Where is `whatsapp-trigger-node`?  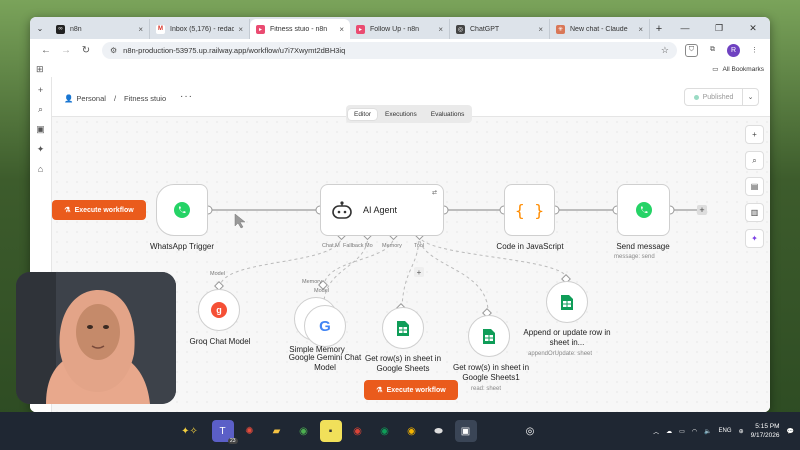 whatsapp-trigger-node is located at coordinates (182, 210).